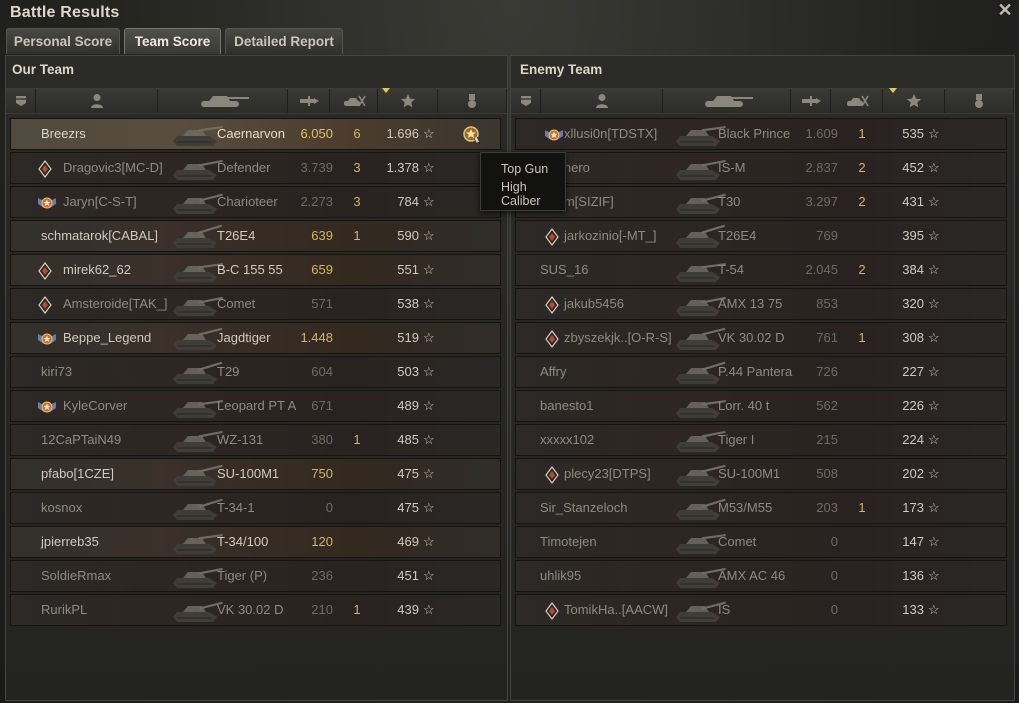 Image resolution: width=1019 pixels, height=703 pixels. I want to click on our-team-player-row: pfabo[1CZE] SU-100M1 750 475 ☆, so click(255, 474).